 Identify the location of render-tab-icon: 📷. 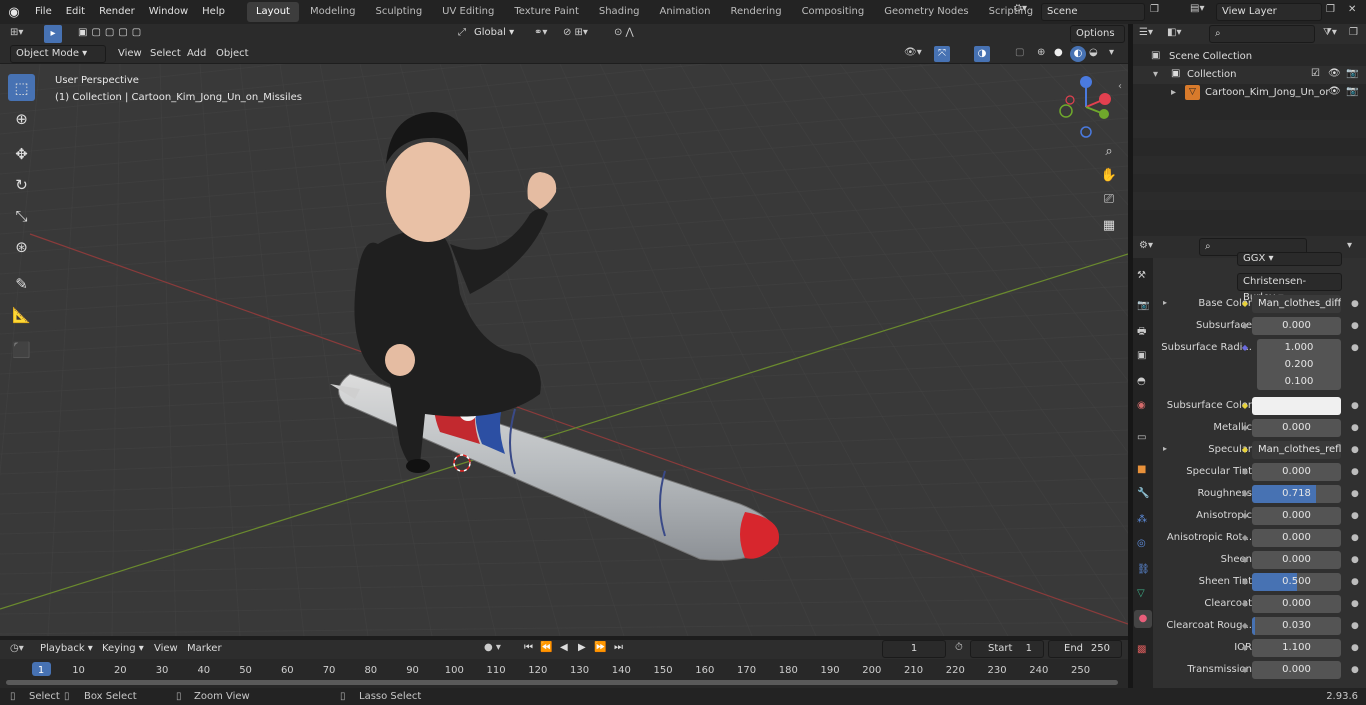
(1143, 305).